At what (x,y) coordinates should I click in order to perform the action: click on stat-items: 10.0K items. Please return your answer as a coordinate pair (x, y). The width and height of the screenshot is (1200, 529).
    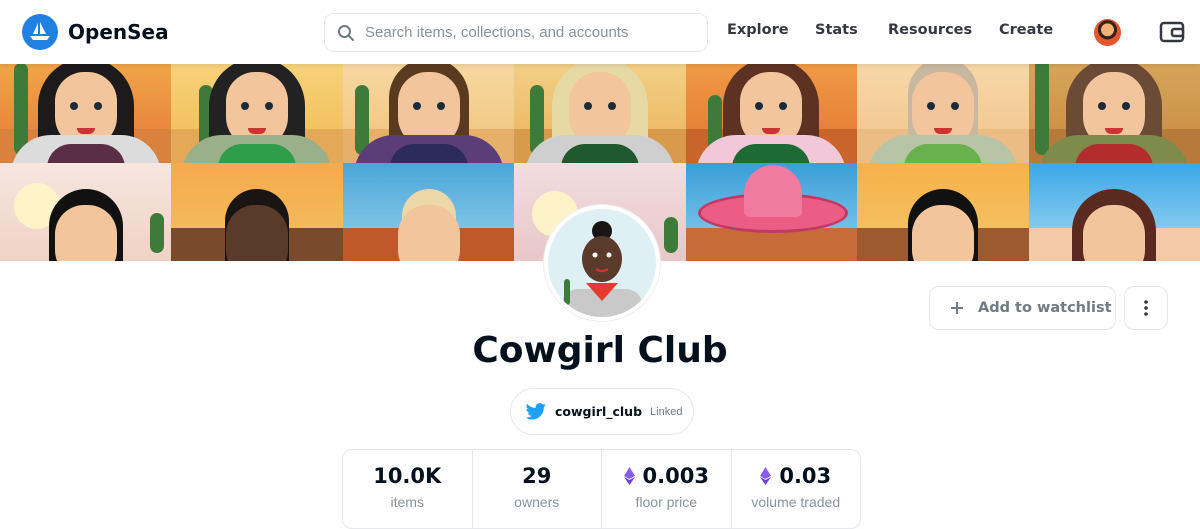
    Looking at the image, I should click on (408, 489).